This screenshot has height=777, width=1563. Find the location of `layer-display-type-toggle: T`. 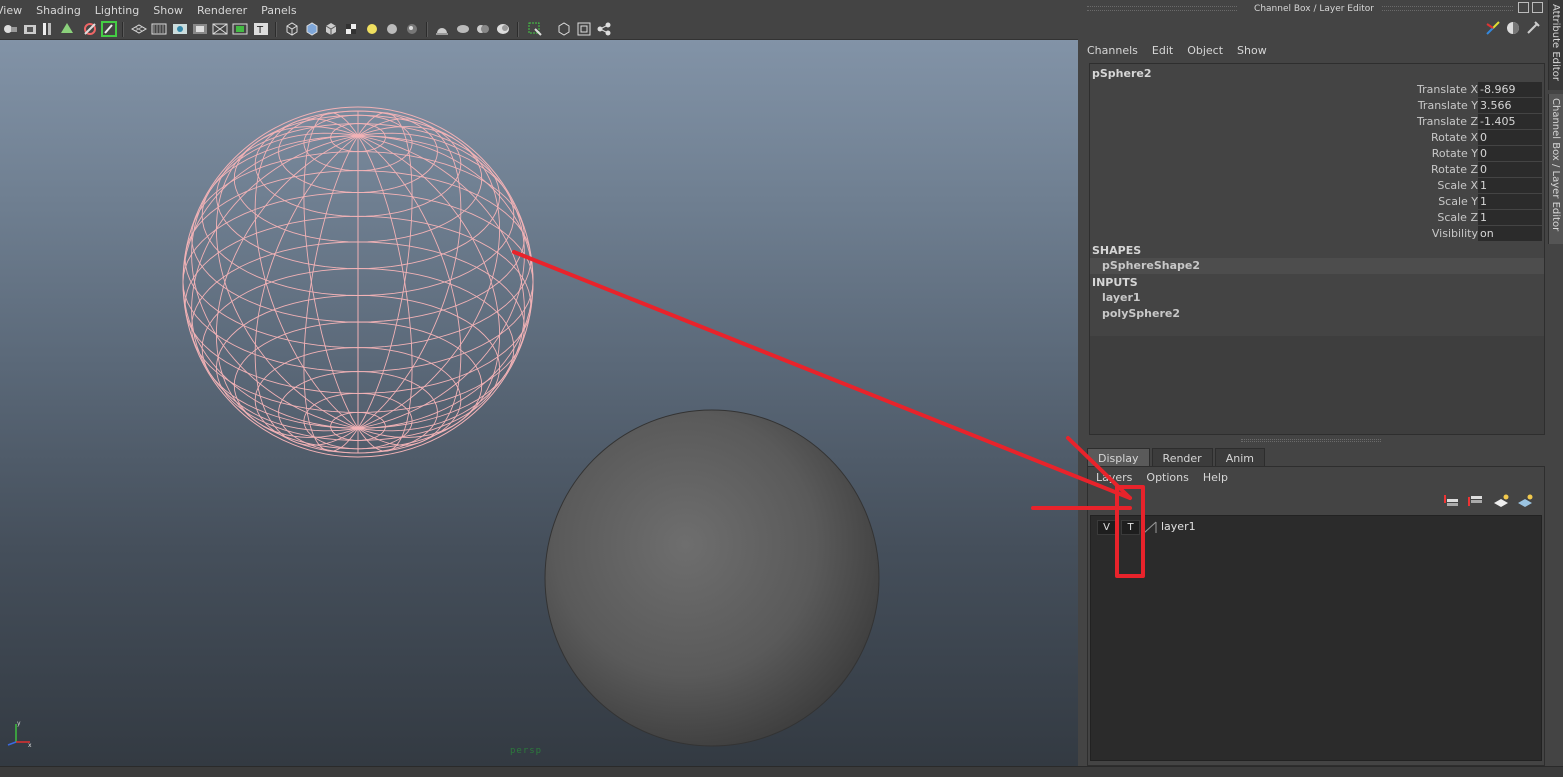

layer-display-type-toggle: T is located at coordinates (1130, 527).